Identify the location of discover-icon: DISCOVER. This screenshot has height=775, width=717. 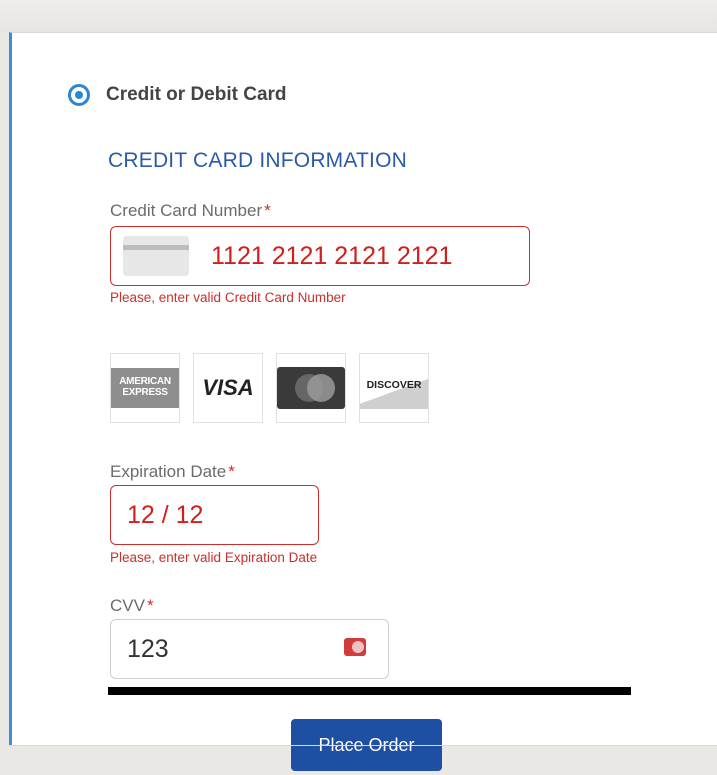
(394, 388).